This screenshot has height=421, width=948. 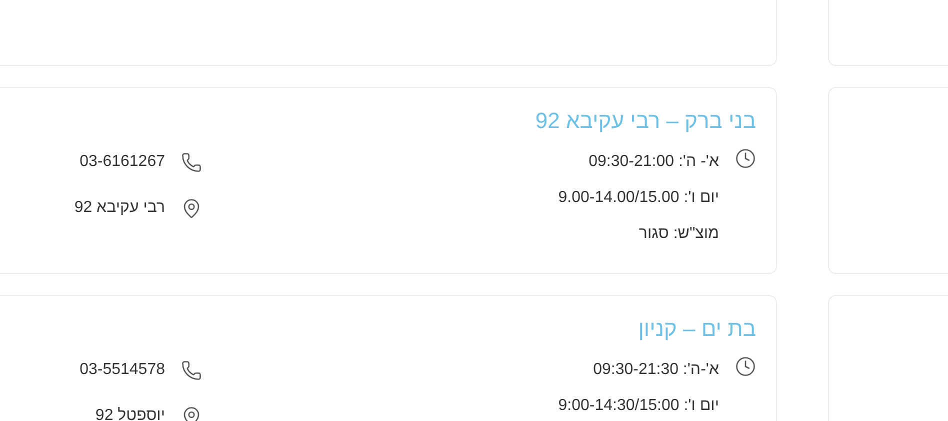 What do you see at coordinates (119, 208) in the screenshot?
I see `address: רבי עקיבא 92` at bounding box center [119, 208].